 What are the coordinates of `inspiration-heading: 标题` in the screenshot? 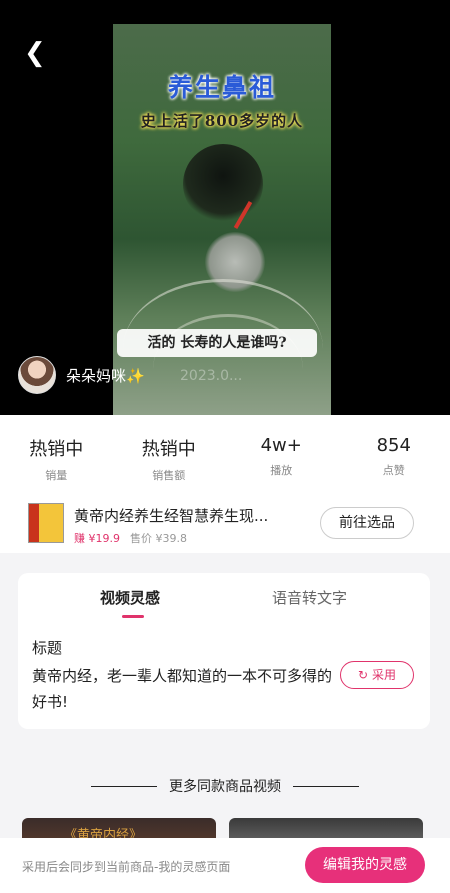 It's located at (47, 648).